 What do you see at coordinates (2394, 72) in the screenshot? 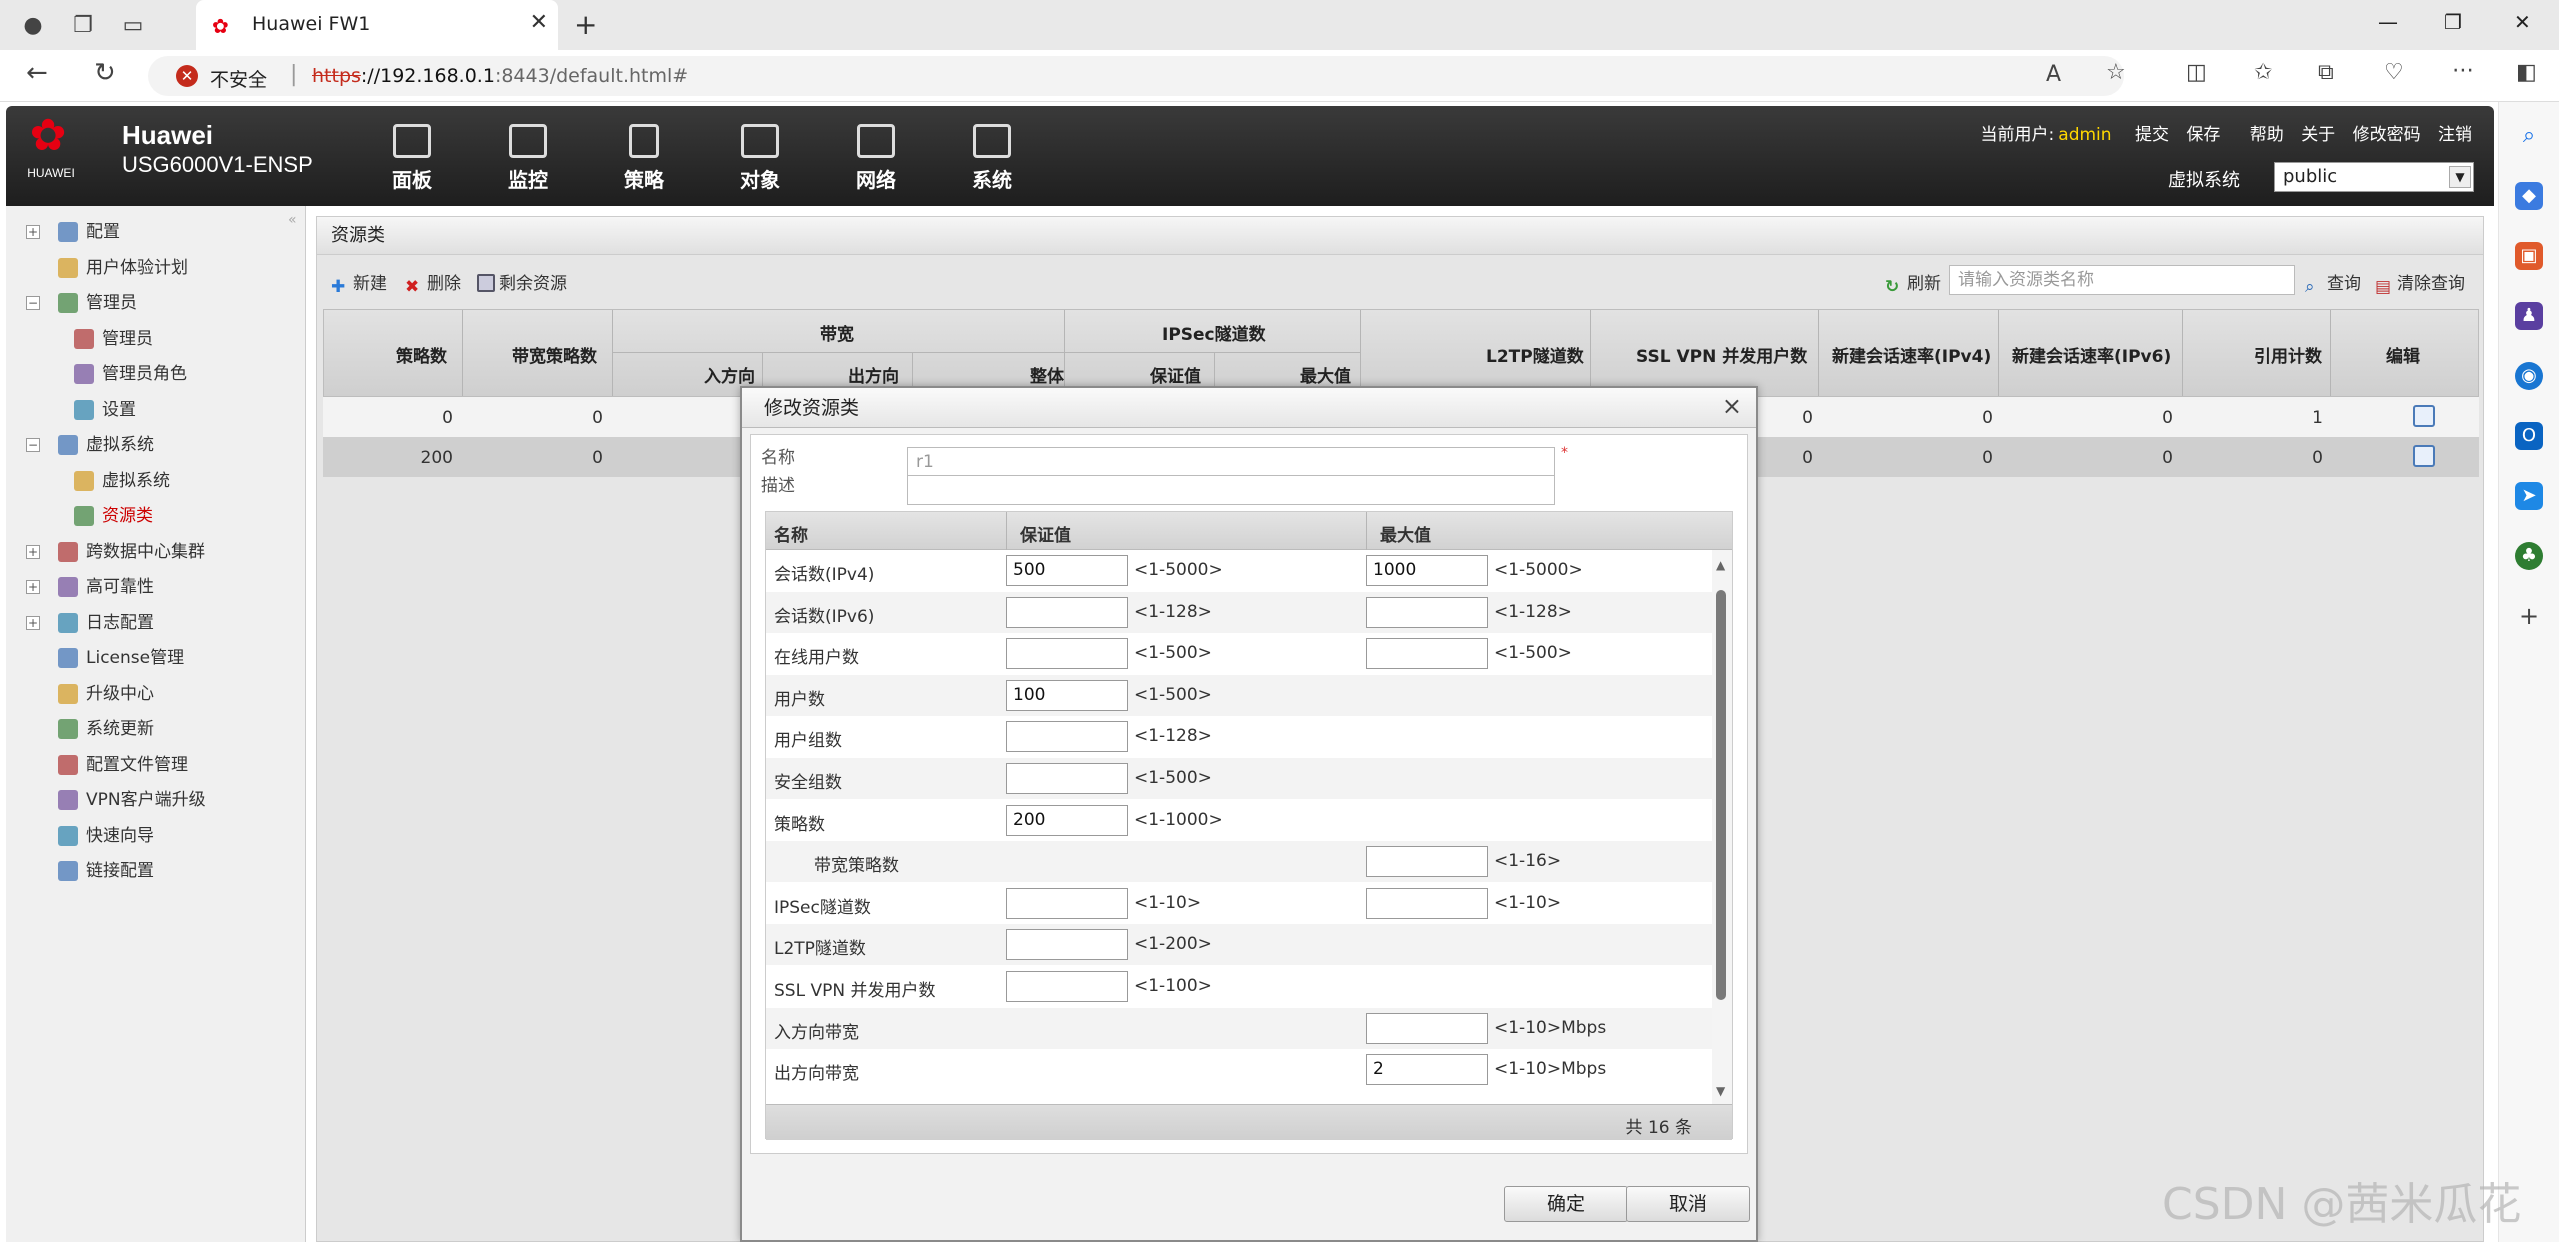
I see `browser-essentials-icon: ♡` at bounding box center [2394, 72].